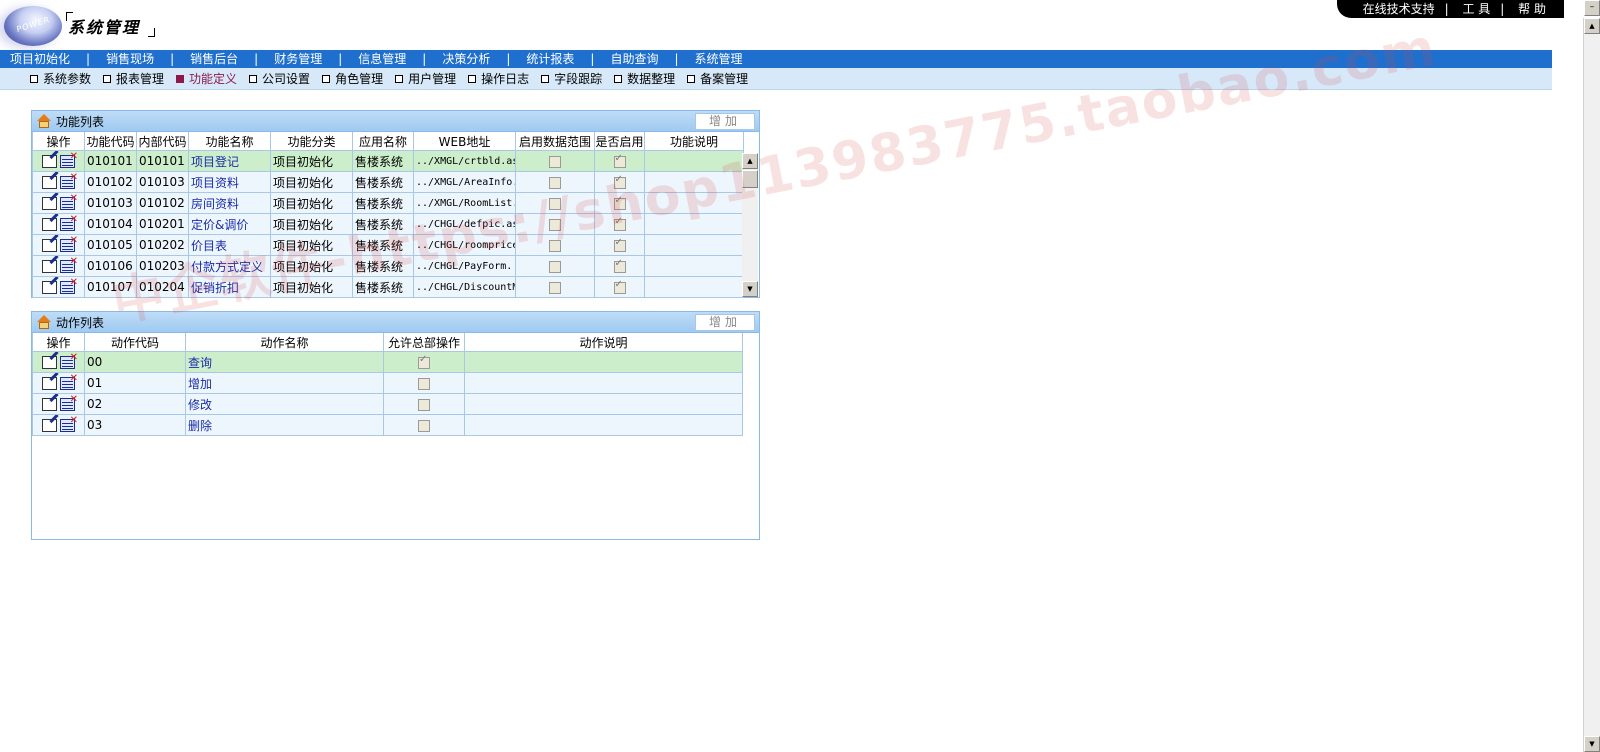 The height and width of the screenshot is (752, 1600). What do you see at coordinates (215, 162) in the screenshot?
I see `function-name-link: 项目登记` at bounding box center [215, 162].